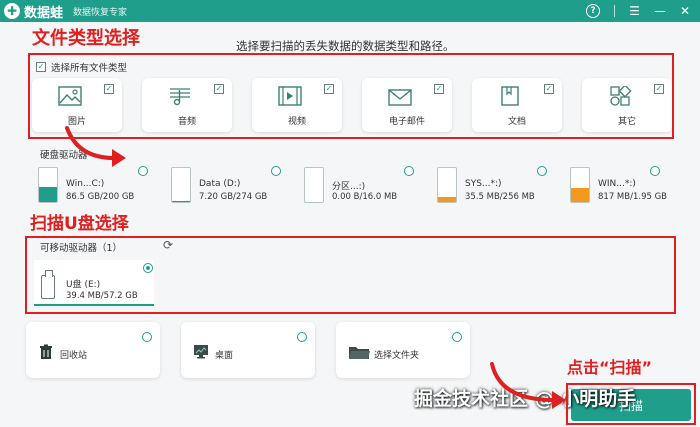 The width and height of the screenshot is (700, 427). What do you see at coordinates (12, 11) in the screenshot?
I see `logo-cross-icon: ✚` at bounding box center [12, 11].